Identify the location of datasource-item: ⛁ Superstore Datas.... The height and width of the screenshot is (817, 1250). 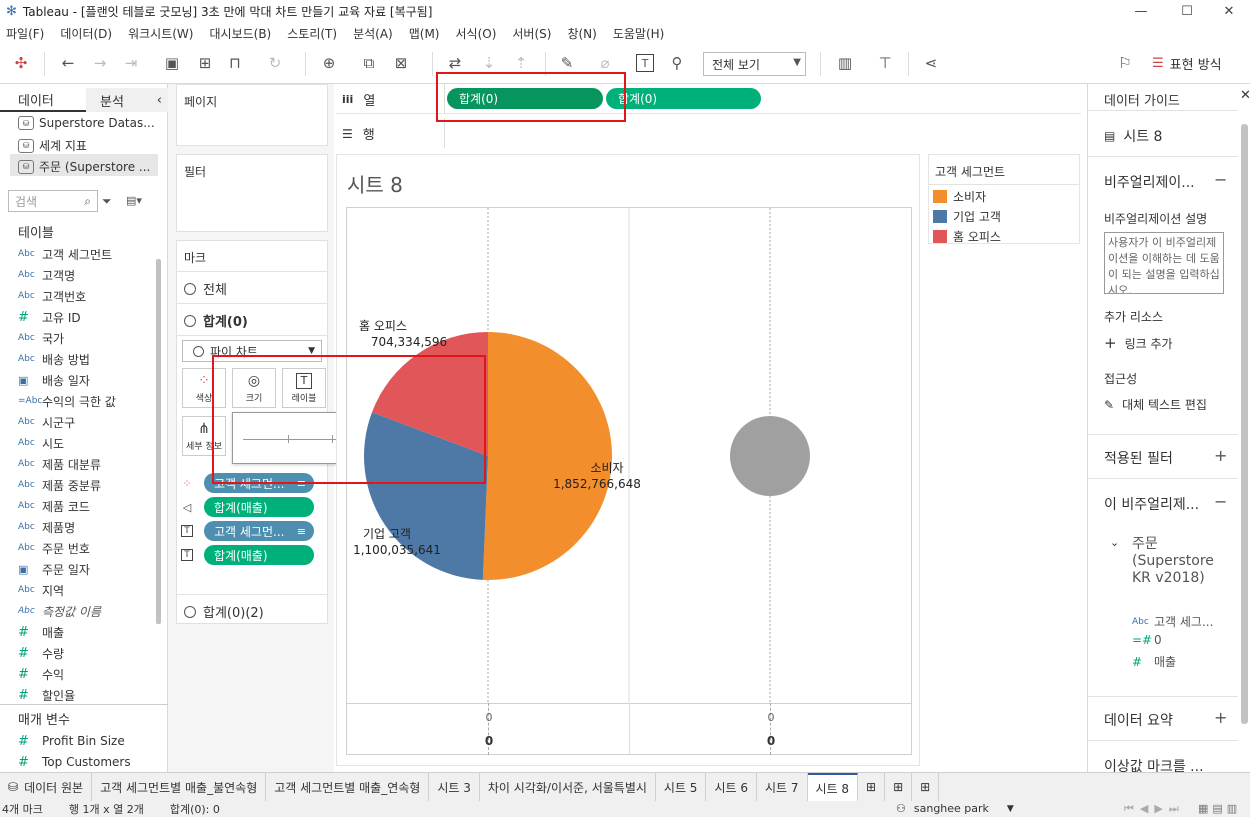
(86, 123).